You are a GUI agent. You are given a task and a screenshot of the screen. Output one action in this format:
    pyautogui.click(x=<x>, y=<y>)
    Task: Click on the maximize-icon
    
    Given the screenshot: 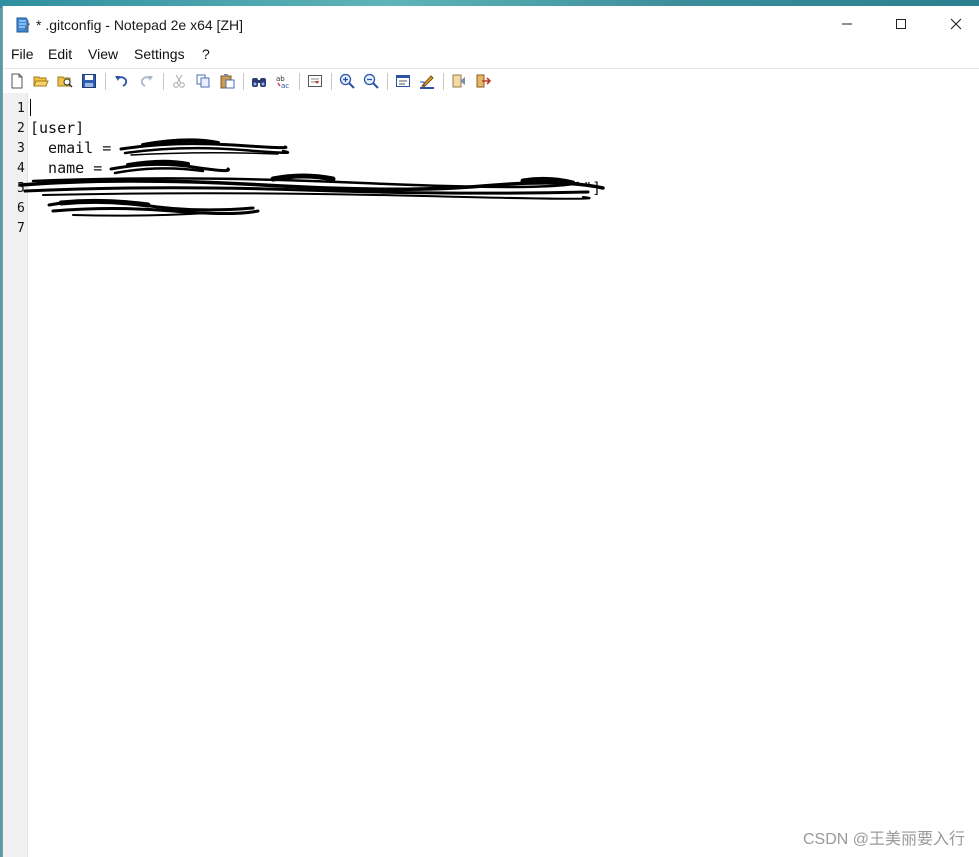 What is the action you would take?
    pyautogui.click(x=901, y=24)
    